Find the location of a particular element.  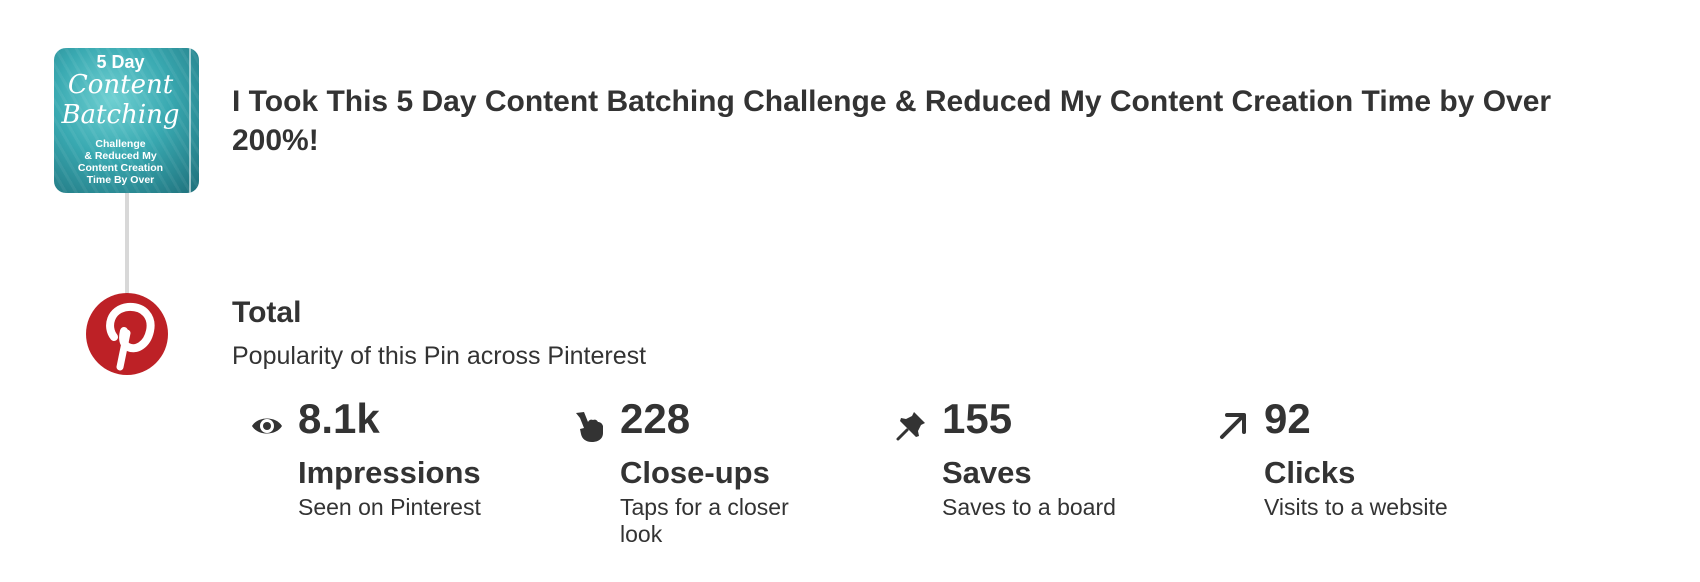

close-ups-label: Close-ups is located at coordinates (695, 472).